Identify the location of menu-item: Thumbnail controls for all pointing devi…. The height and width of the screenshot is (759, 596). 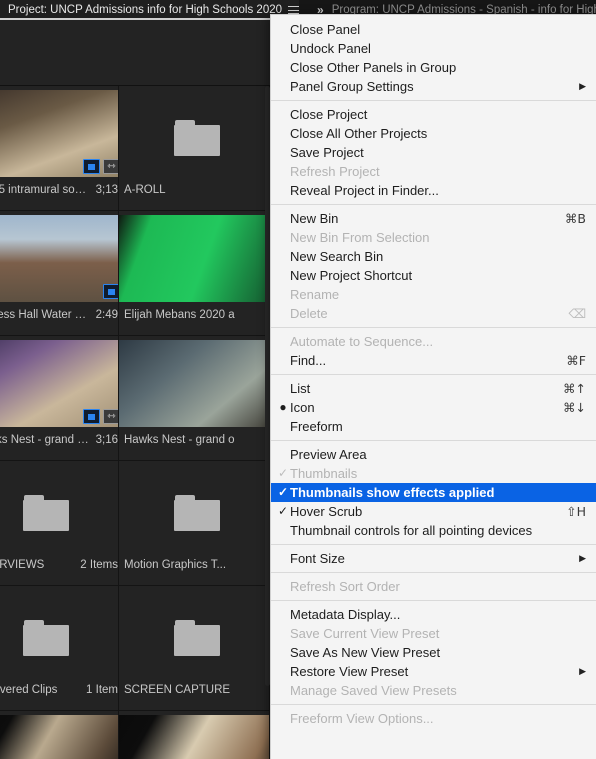
(433, 530).